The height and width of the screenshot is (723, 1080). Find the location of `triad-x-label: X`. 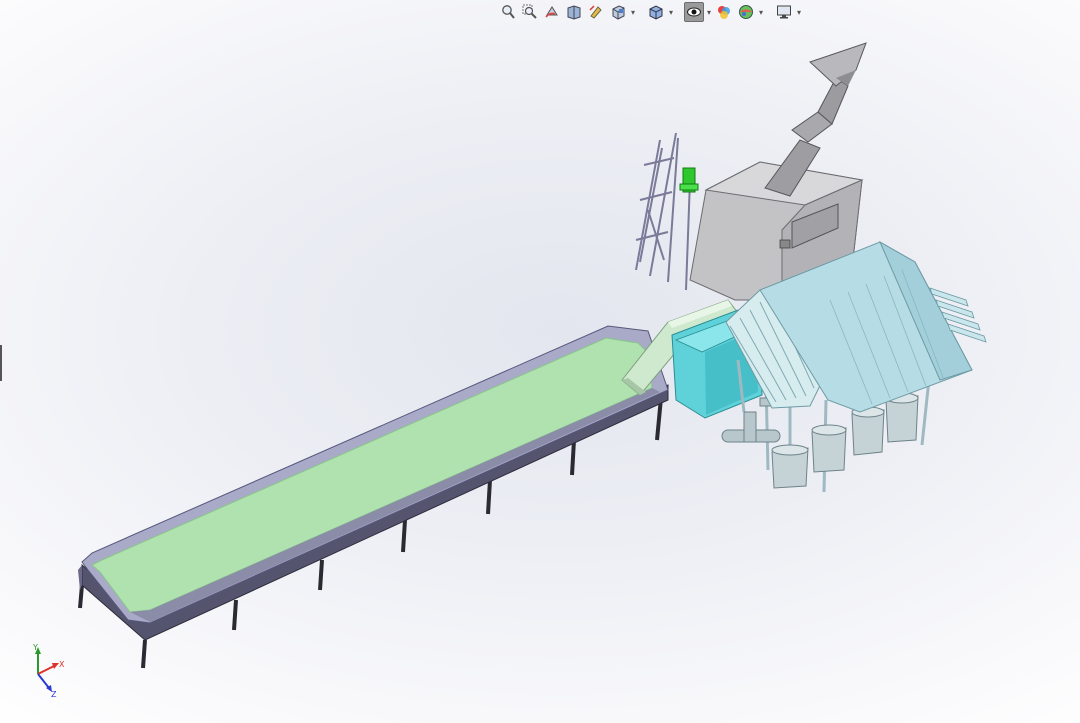

triad-x-label: X is located at coordinates (62, 664).